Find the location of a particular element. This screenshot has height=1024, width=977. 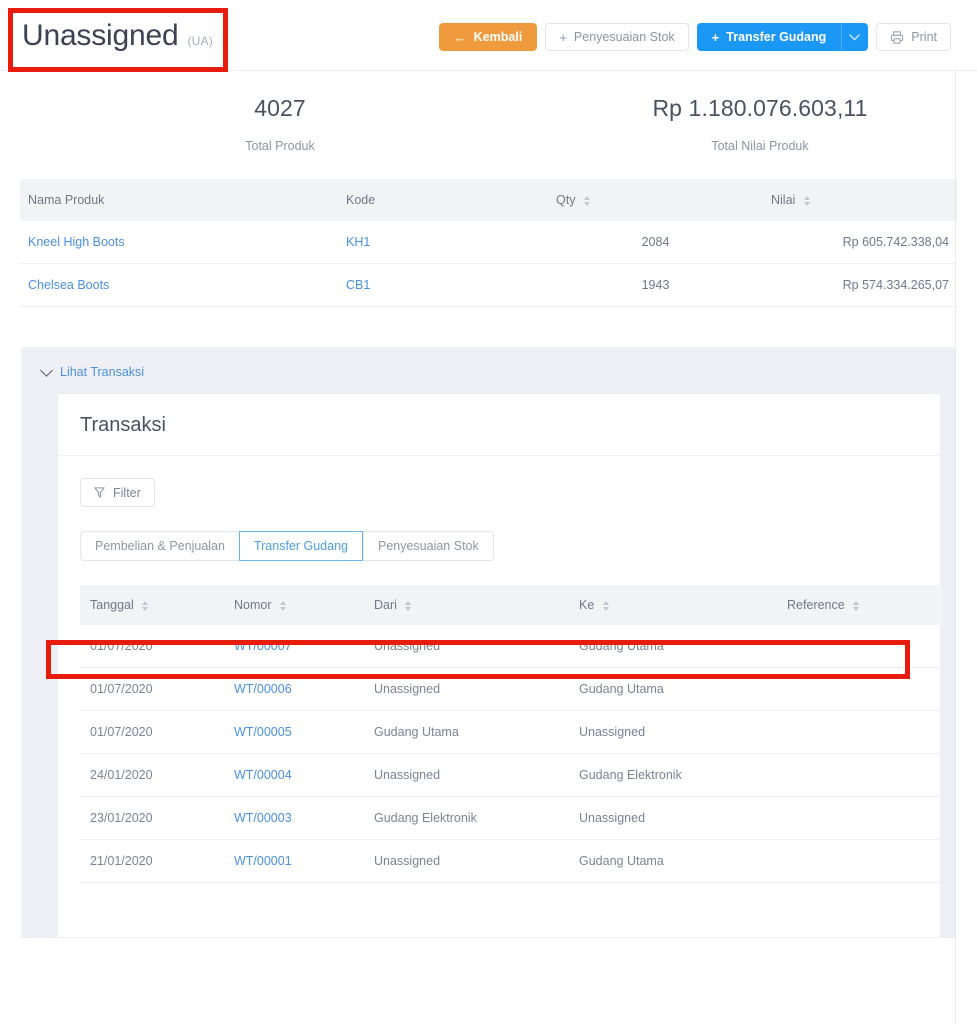

table-row: Chelsea Boots CB1 1943 Rp 574.334.265,07 is located at coordinates (488, 285).